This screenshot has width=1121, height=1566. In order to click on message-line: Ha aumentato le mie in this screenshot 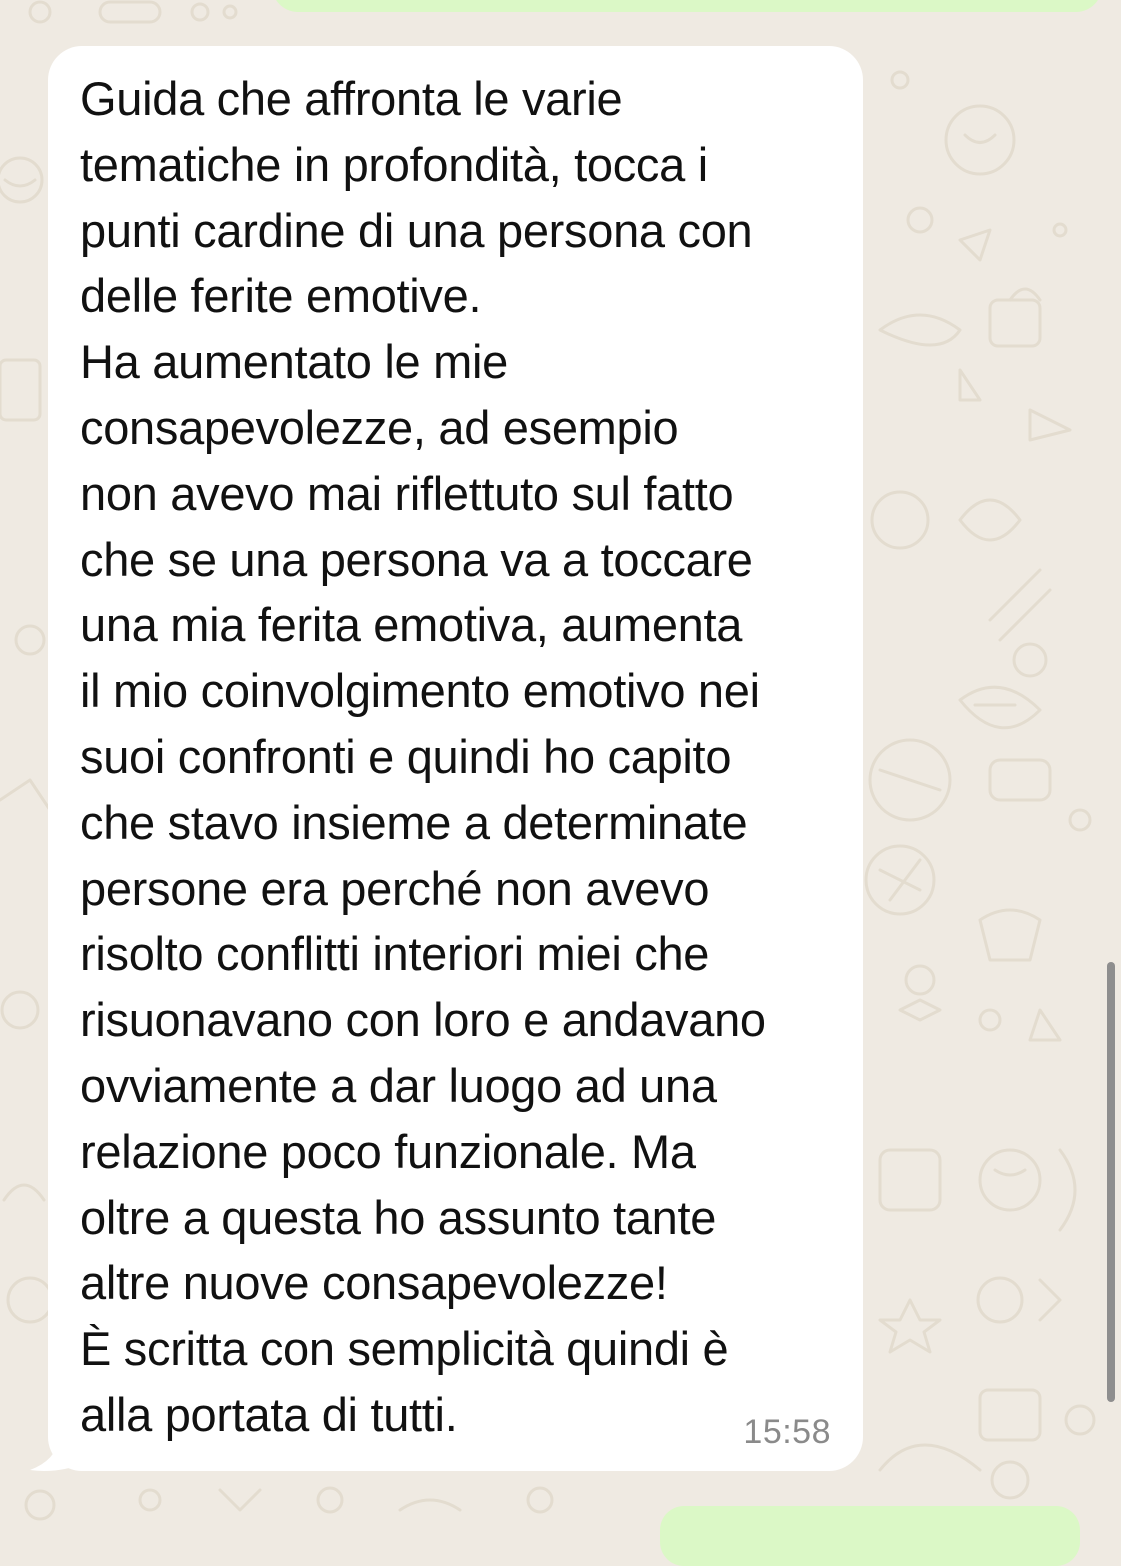, I will do `click(294, 362)`.